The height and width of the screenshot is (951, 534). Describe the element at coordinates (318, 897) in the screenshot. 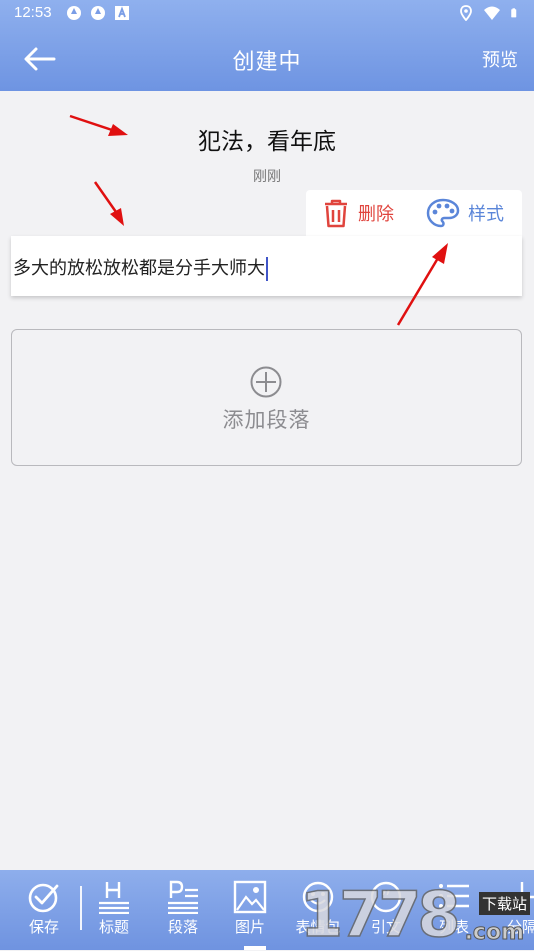

I see `emoji-icon` at that location.